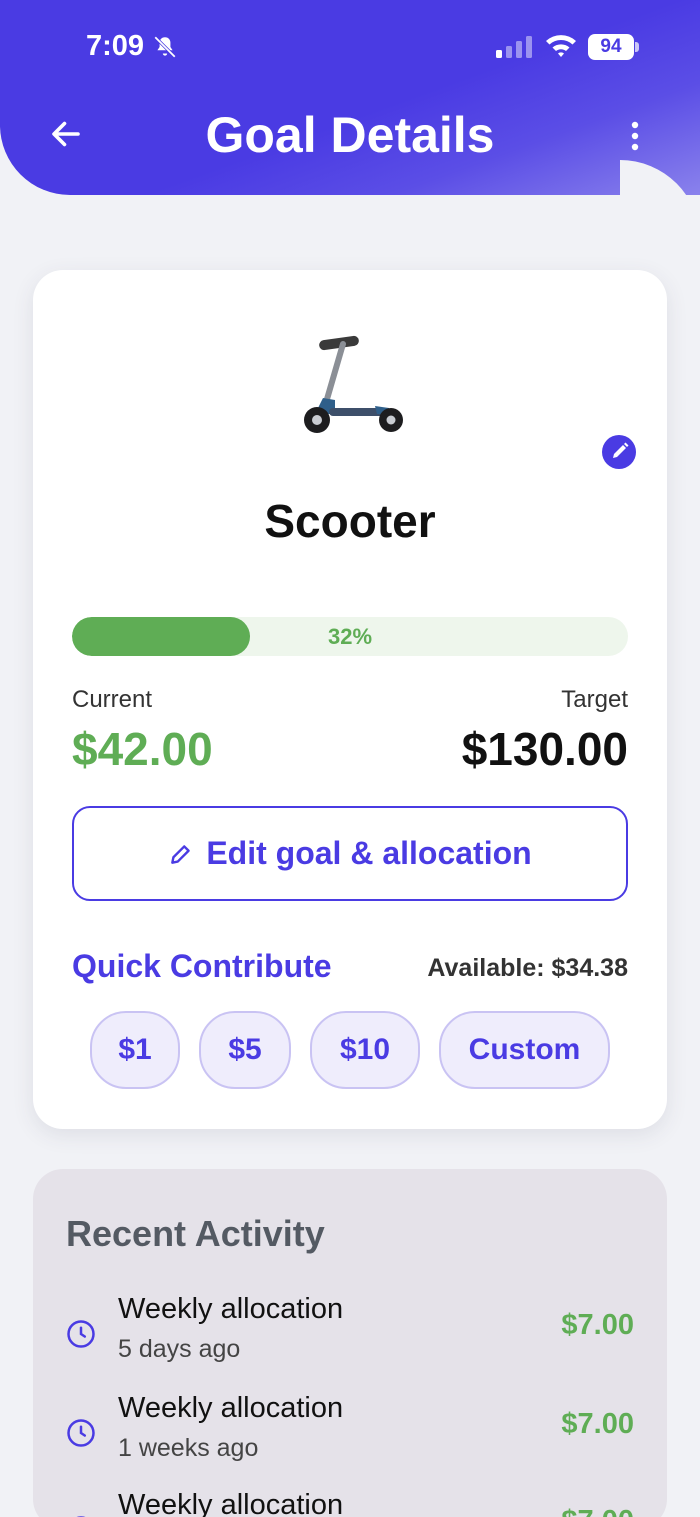 Image resolution: width=700 pixels, height=1517 pixels. What do you see at coordinates (353, 384) in the screenshot?
I see `scooter-icon` at bounding box center [353, 384].